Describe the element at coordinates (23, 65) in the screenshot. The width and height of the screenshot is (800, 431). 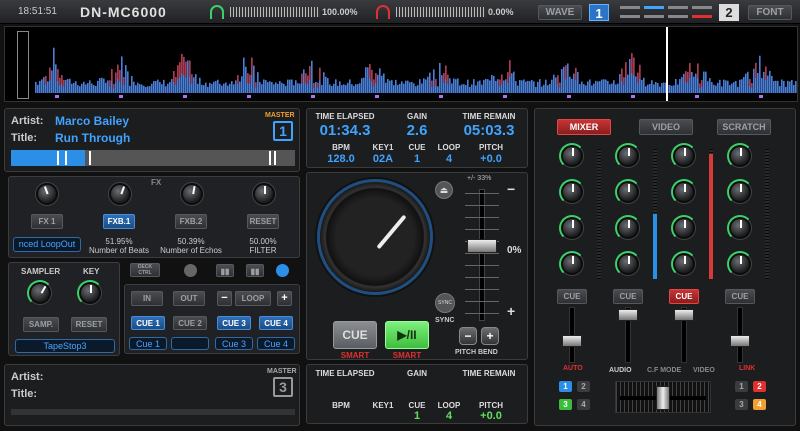
I see `waveform-scroll-handle` at that location.